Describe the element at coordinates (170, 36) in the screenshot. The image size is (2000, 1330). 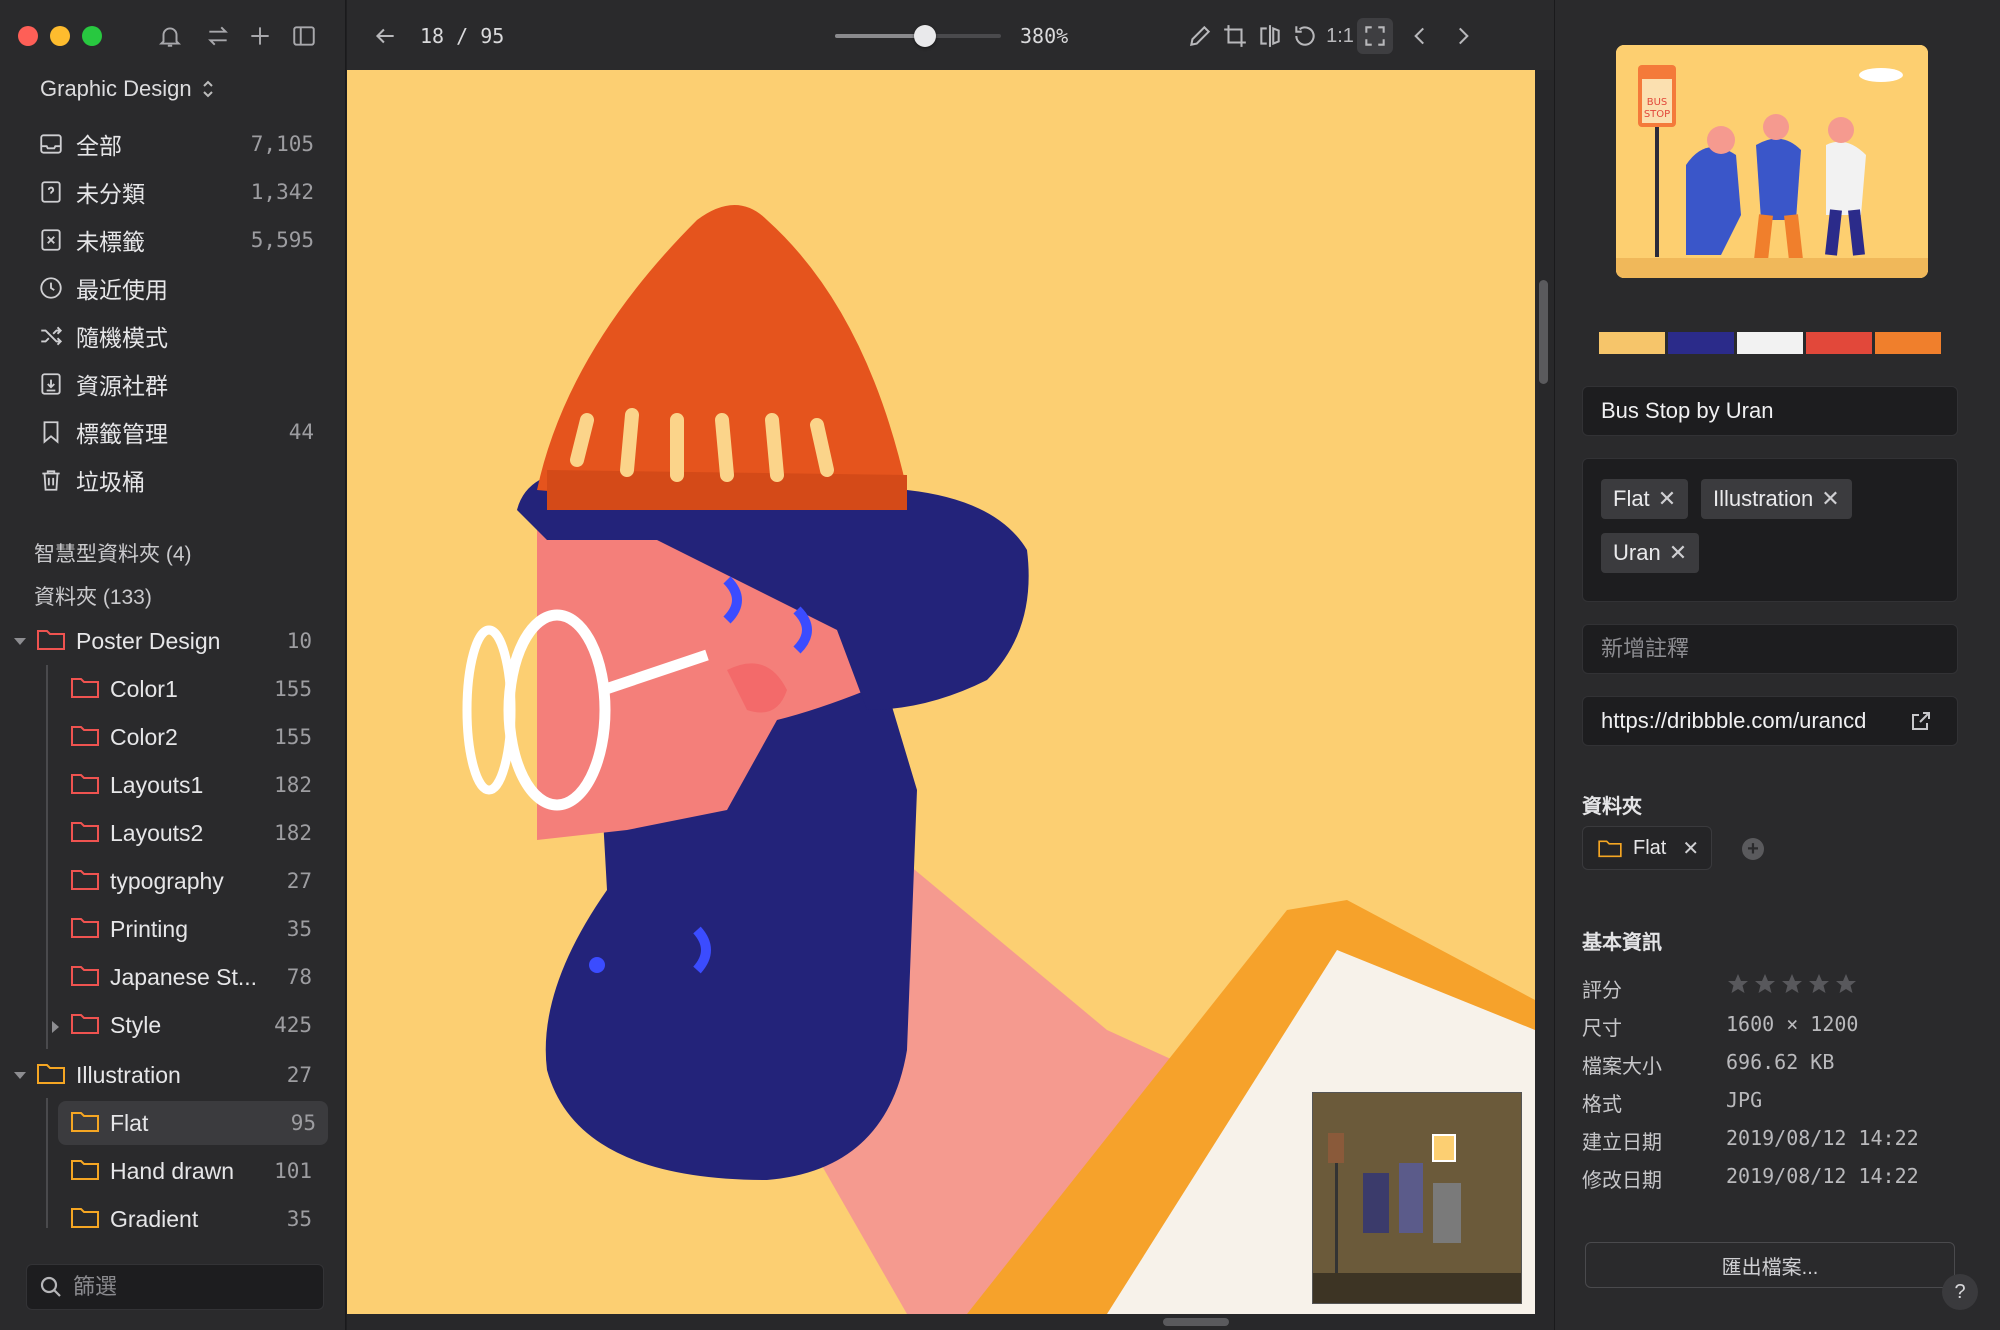
I see `bell-icon` at that location.